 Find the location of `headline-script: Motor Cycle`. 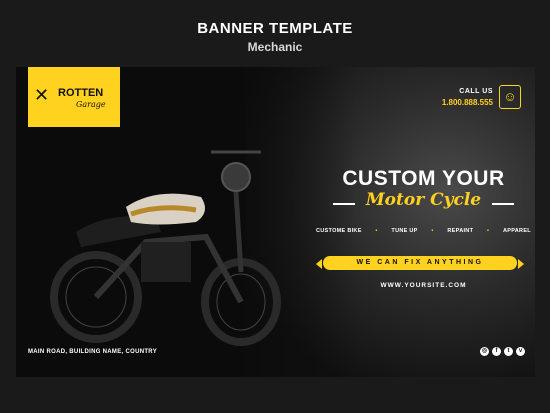

headline-script: Motor Cycle is located at coordinates (423, 200).